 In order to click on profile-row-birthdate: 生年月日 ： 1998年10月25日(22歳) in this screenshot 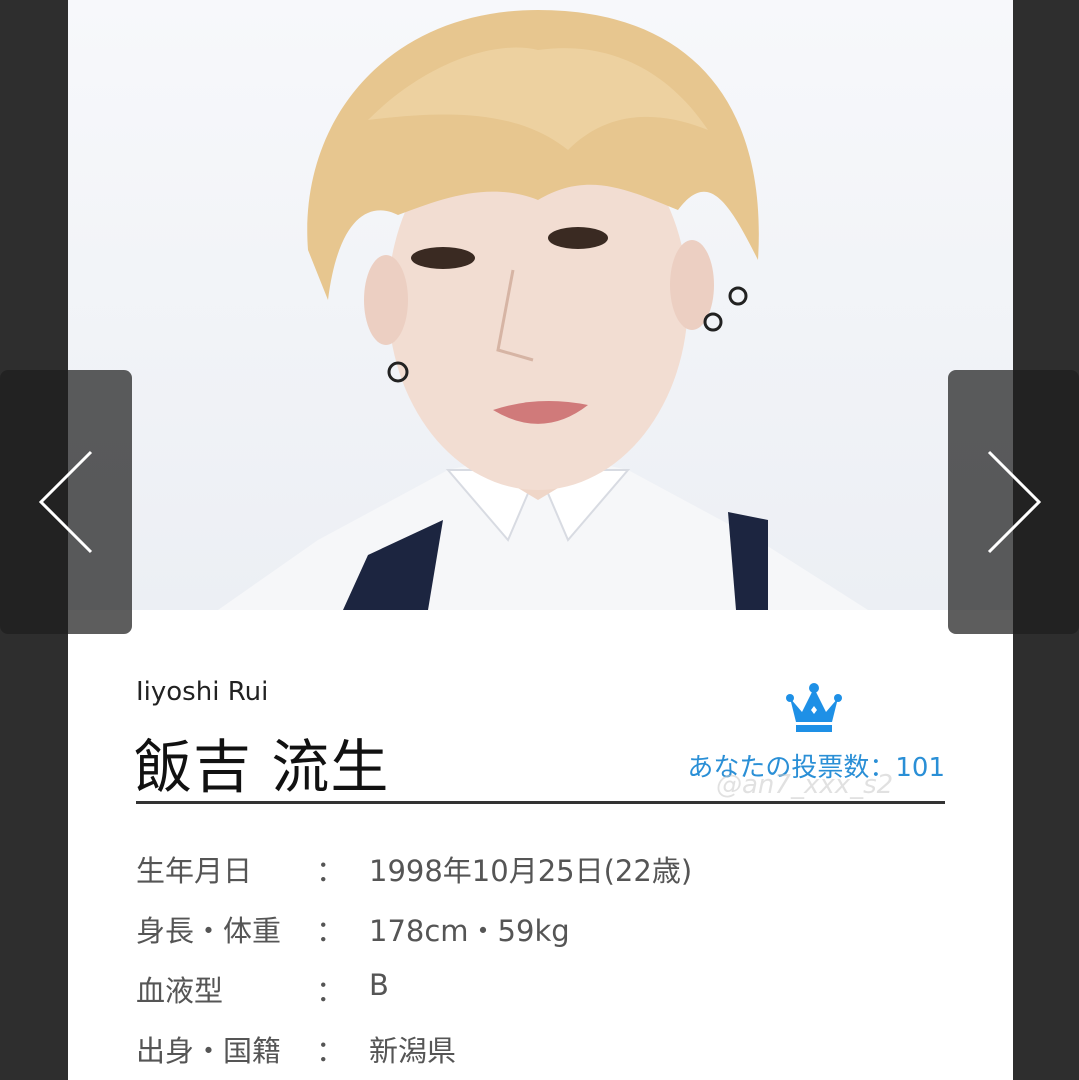, I will do `click(540, 878)`.